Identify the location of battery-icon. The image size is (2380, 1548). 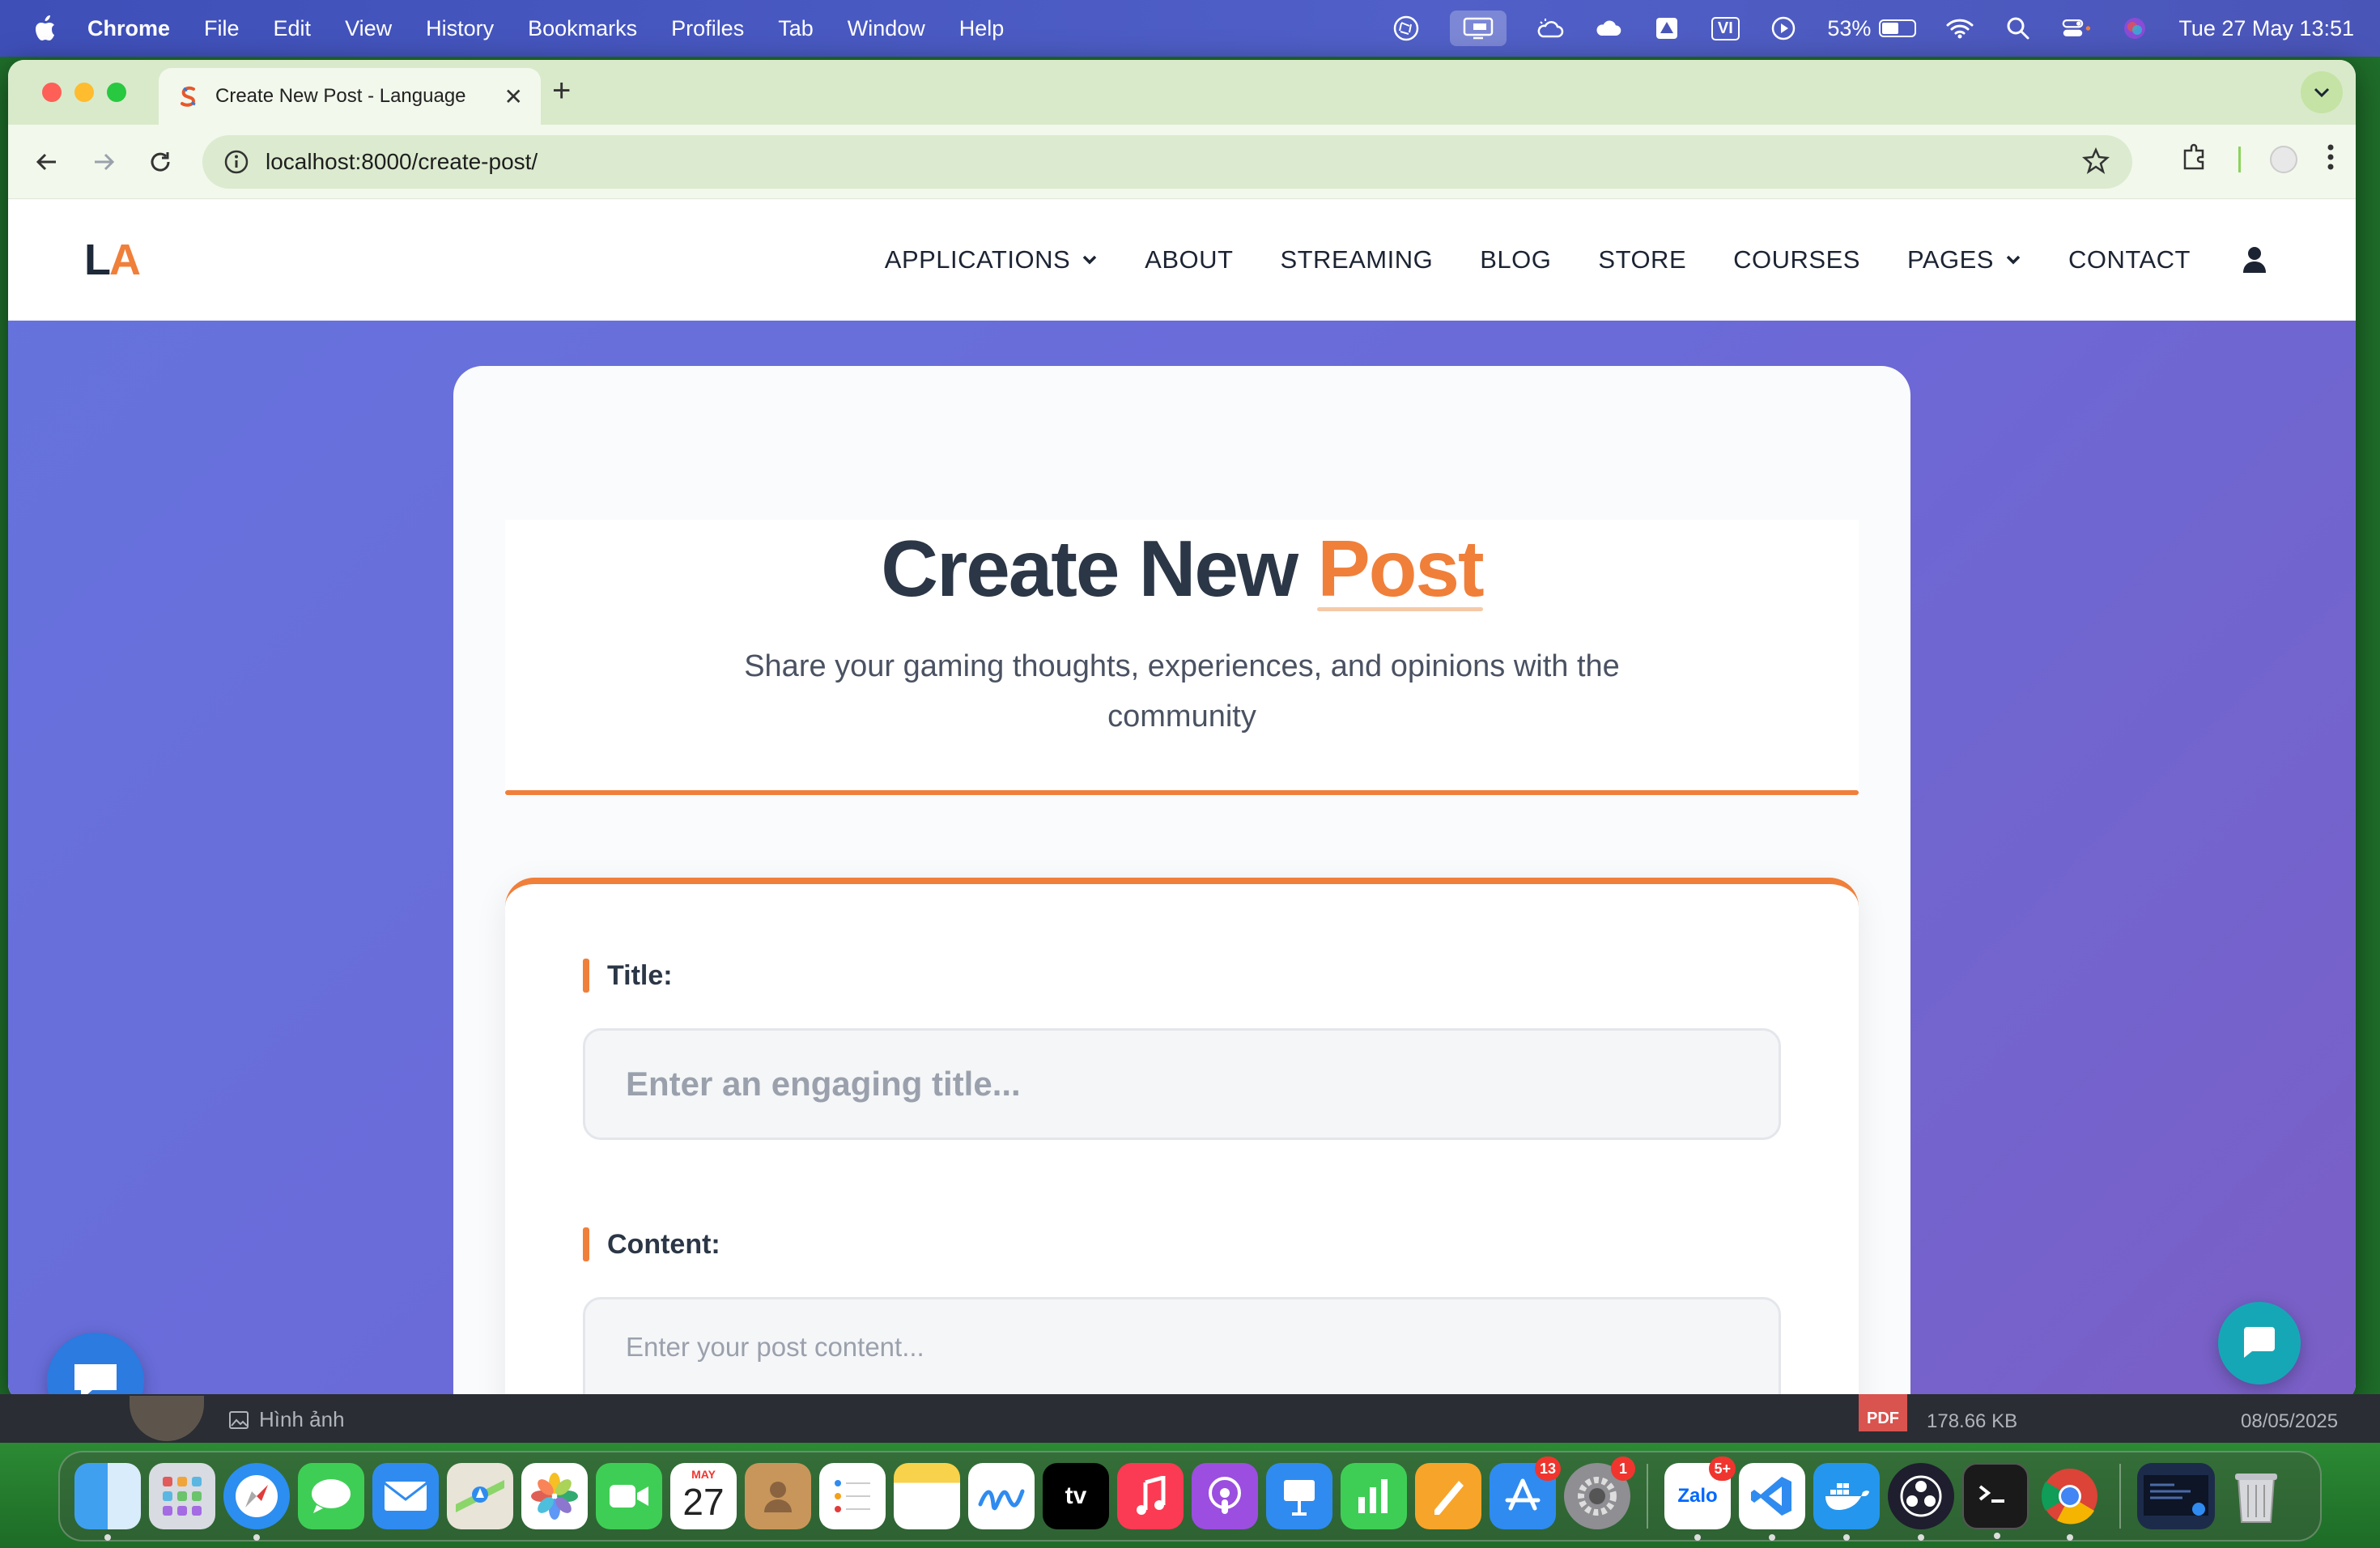
(1898, 28).